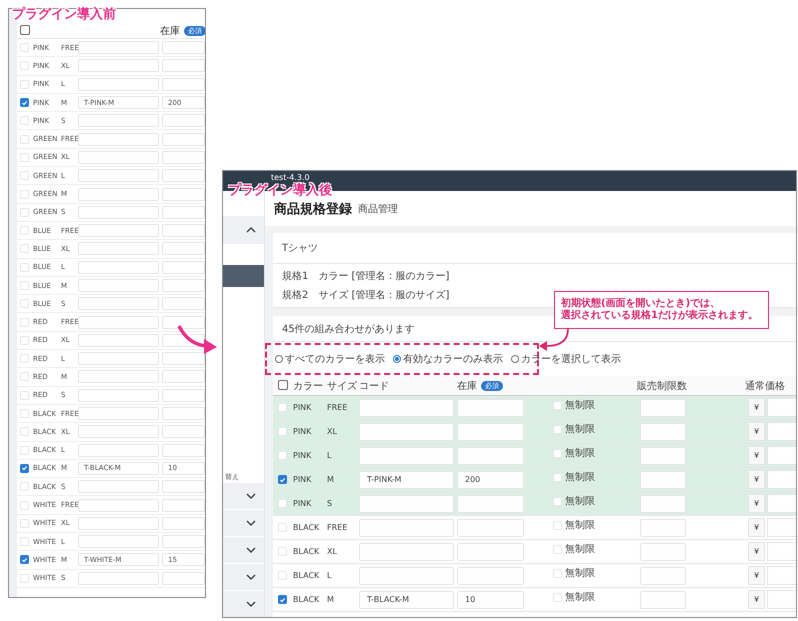 The image size is (798, 621). Describe the element at coordinates (243, 276) in the screenshot. I see `sidebar-active-item` at that location.